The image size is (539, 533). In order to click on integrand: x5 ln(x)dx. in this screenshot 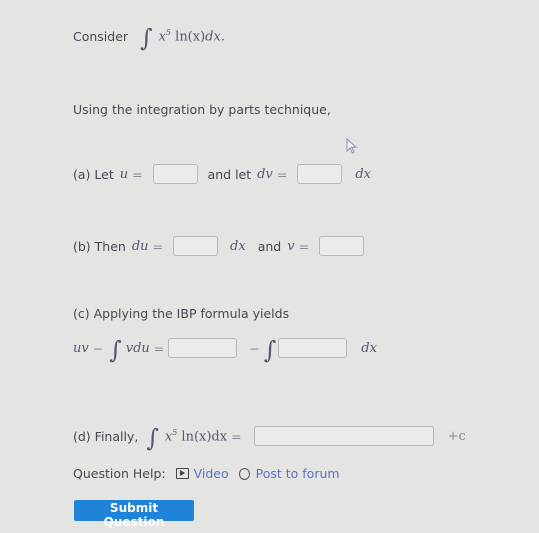, I will do `click(192, 36)`.